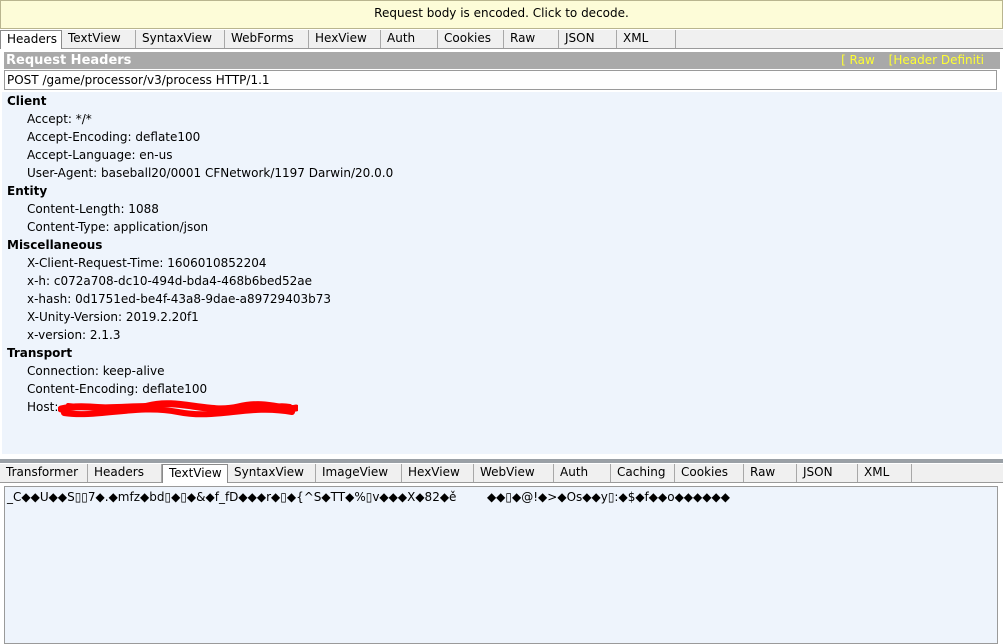 This screenshot has width=1007, height=644. I want to click on raw-link: [ Raw, so click(858, 60).